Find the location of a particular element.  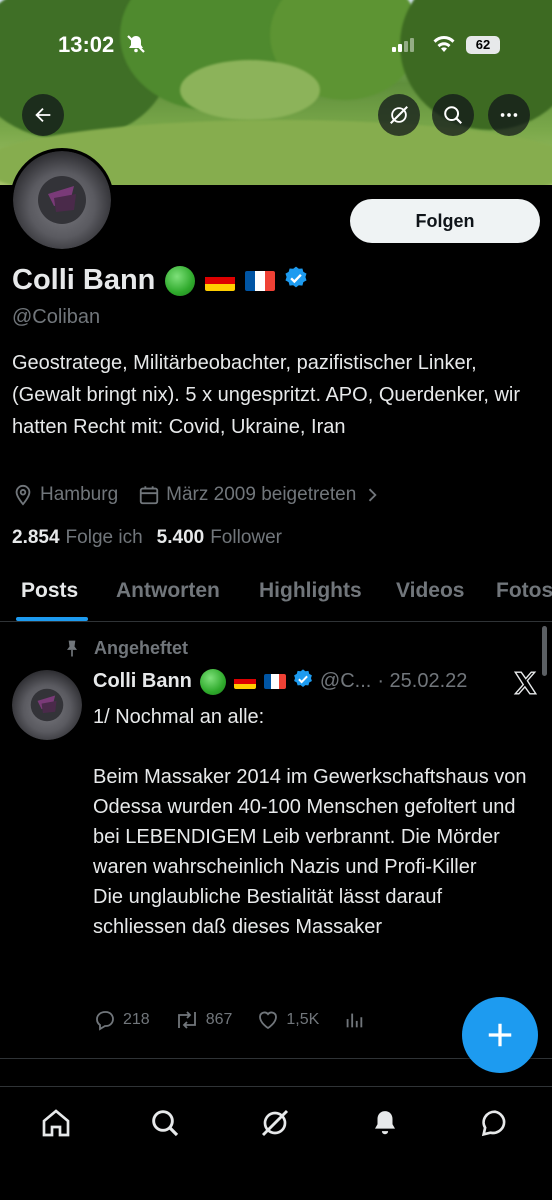

joined-item: März 2009 beigetreten is located at coordinates (263, 495).